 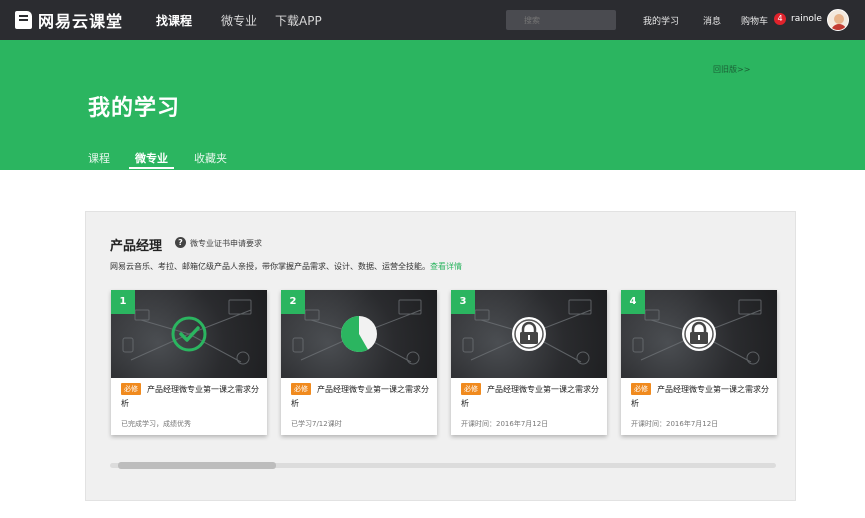 What do you see at coordinates (81, 21) in the screenshot?
I see `logo-text: 网易云课堂` at bounding box center [81, 21].